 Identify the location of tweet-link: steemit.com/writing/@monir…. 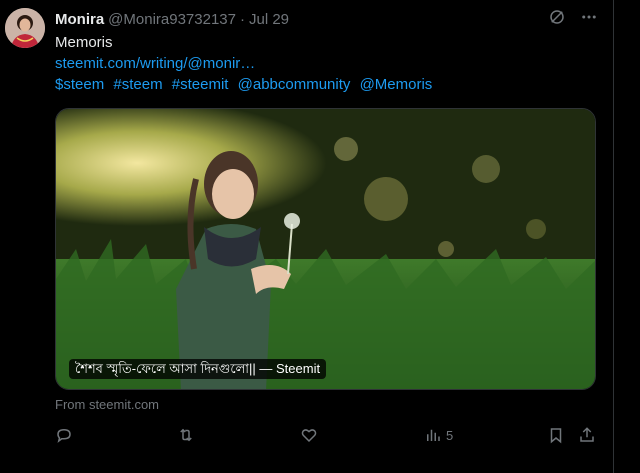
(155, 64).